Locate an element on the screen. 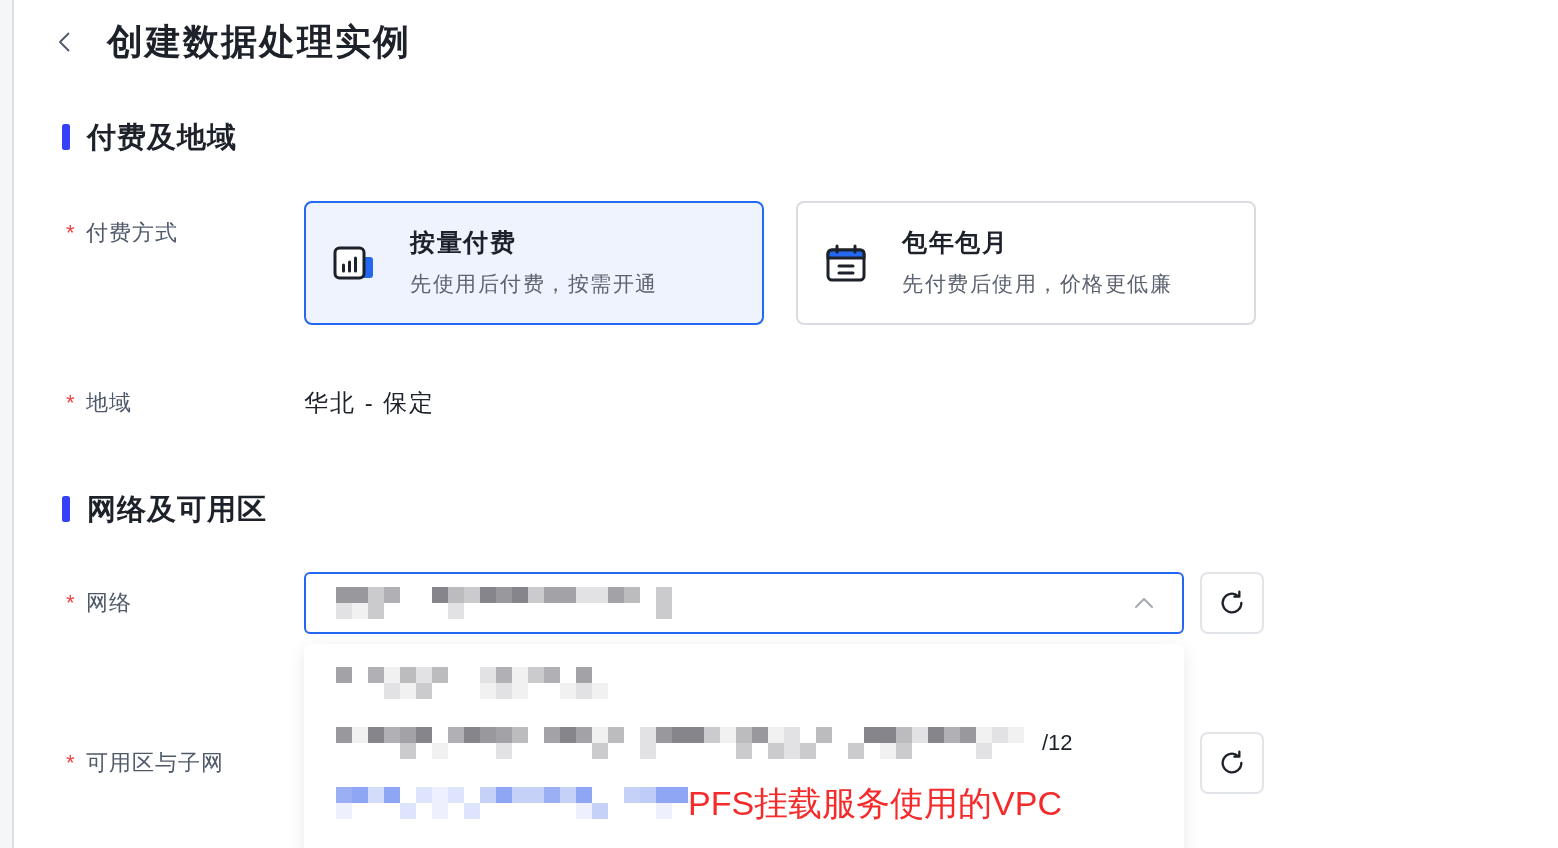  card-title: 按量付费 is located at coordinates (463, 242).